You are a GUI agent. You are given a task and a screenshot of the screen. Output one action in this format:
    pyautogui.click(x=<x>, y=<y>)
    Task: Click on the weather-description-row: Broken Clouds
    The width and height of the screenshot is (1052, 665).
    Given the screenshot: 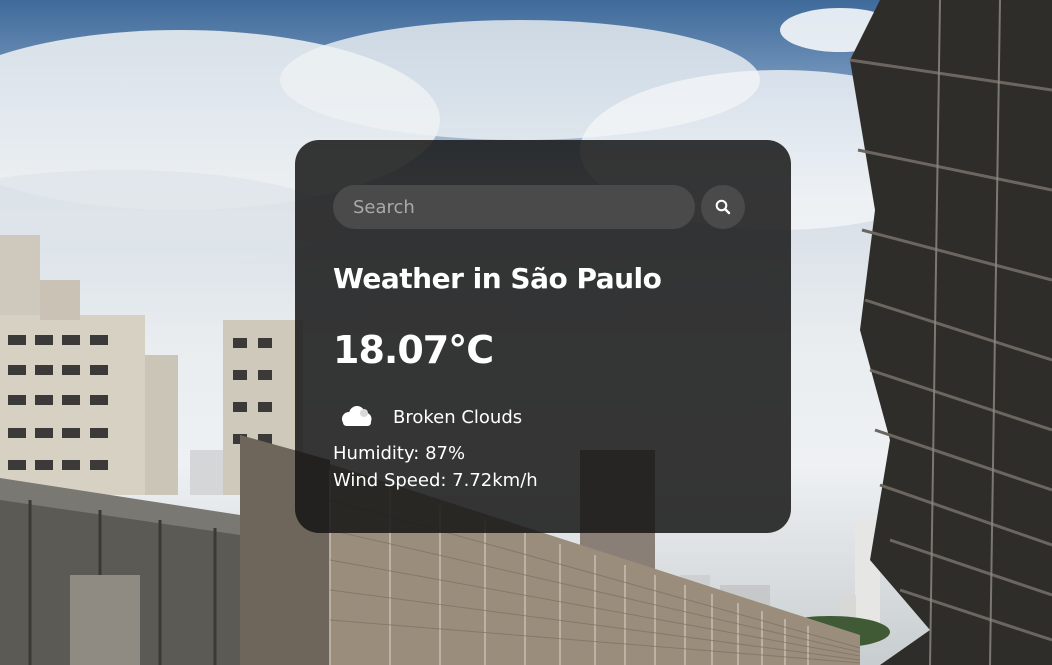 What is the action you would take?
    pyautogui.click(x=429, y=417)
    